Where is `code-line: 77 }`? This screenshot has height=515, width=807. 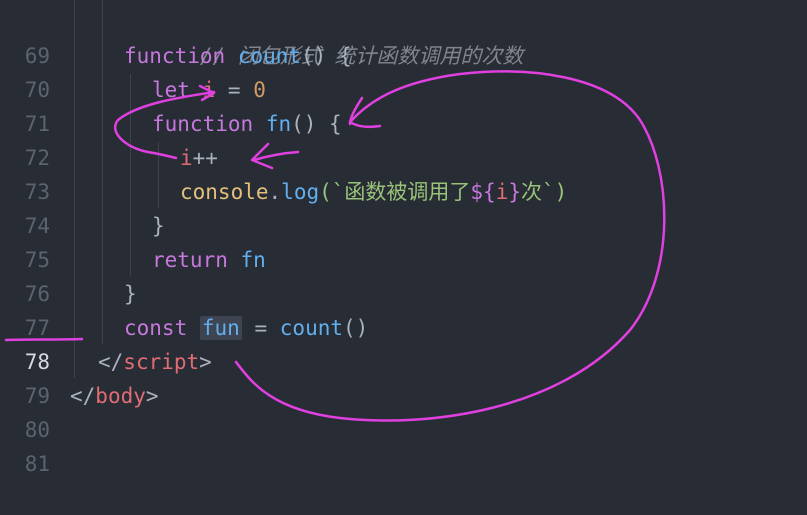 code-line: 77 } is located at coordinates (403, 308).